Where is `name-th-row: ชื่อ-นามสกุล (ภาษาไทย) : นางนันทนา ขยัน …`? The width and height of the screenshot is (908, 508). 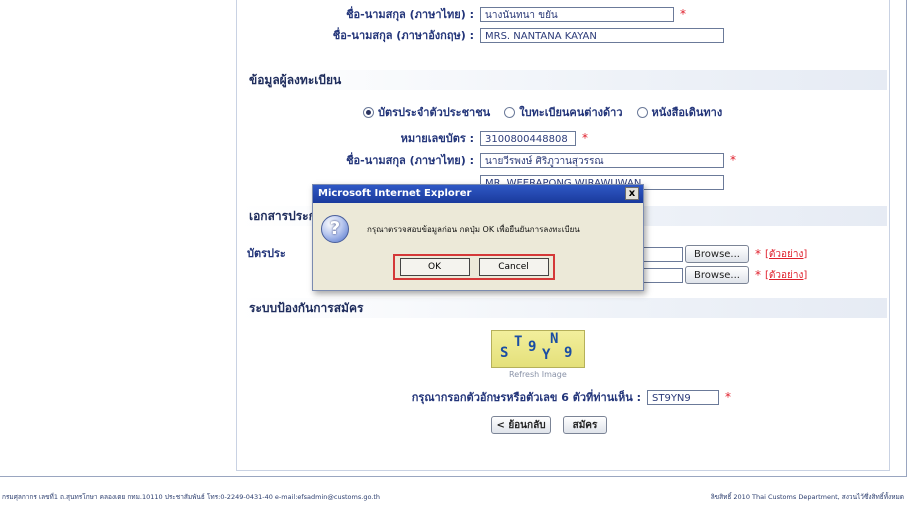 name-th-row: ชื่อ-นามสกุล (ภาษาไทย) : นางนันทนา ขยัน … is located at coordinates (517, 14).